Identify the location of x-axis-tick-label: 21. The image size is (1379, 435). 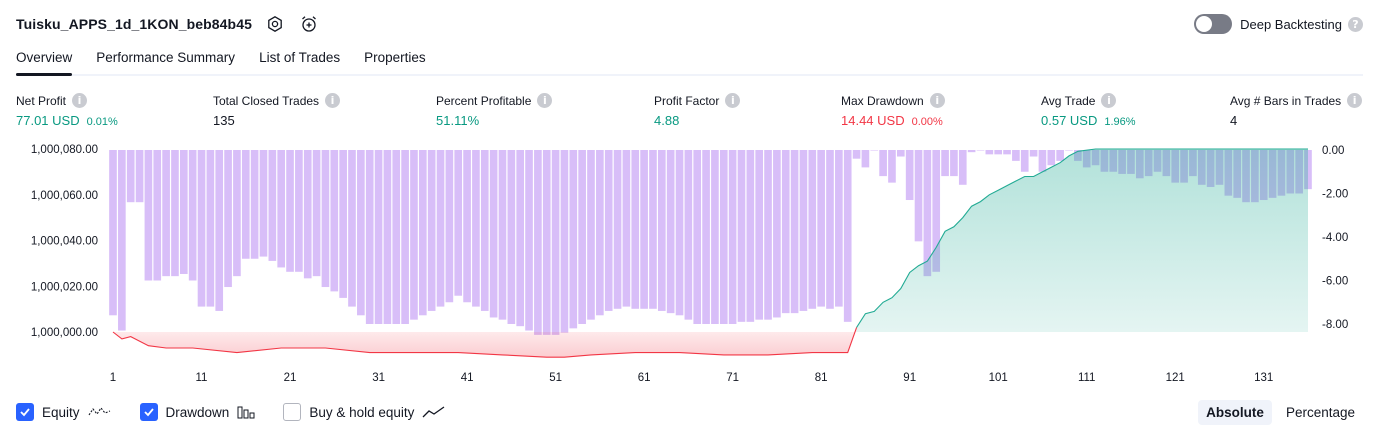
(290, 378).